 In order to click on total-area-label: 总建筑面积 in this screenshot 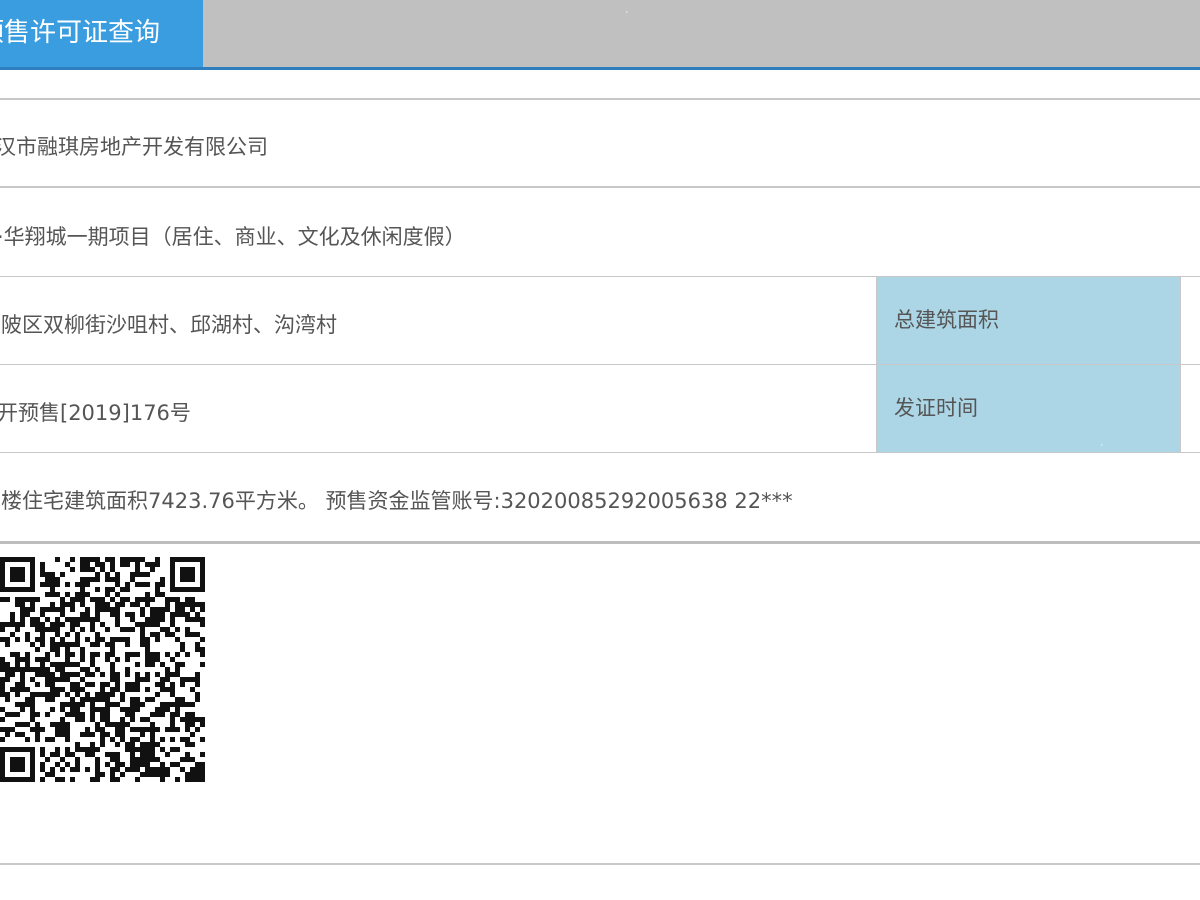, I will do `click(946, 320)`.